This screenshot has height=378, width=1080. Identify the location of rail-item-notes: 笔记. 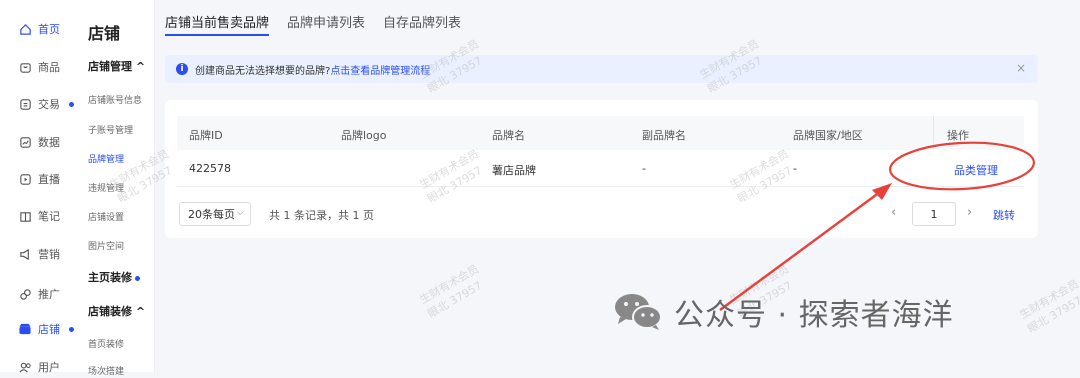
(39, 216).